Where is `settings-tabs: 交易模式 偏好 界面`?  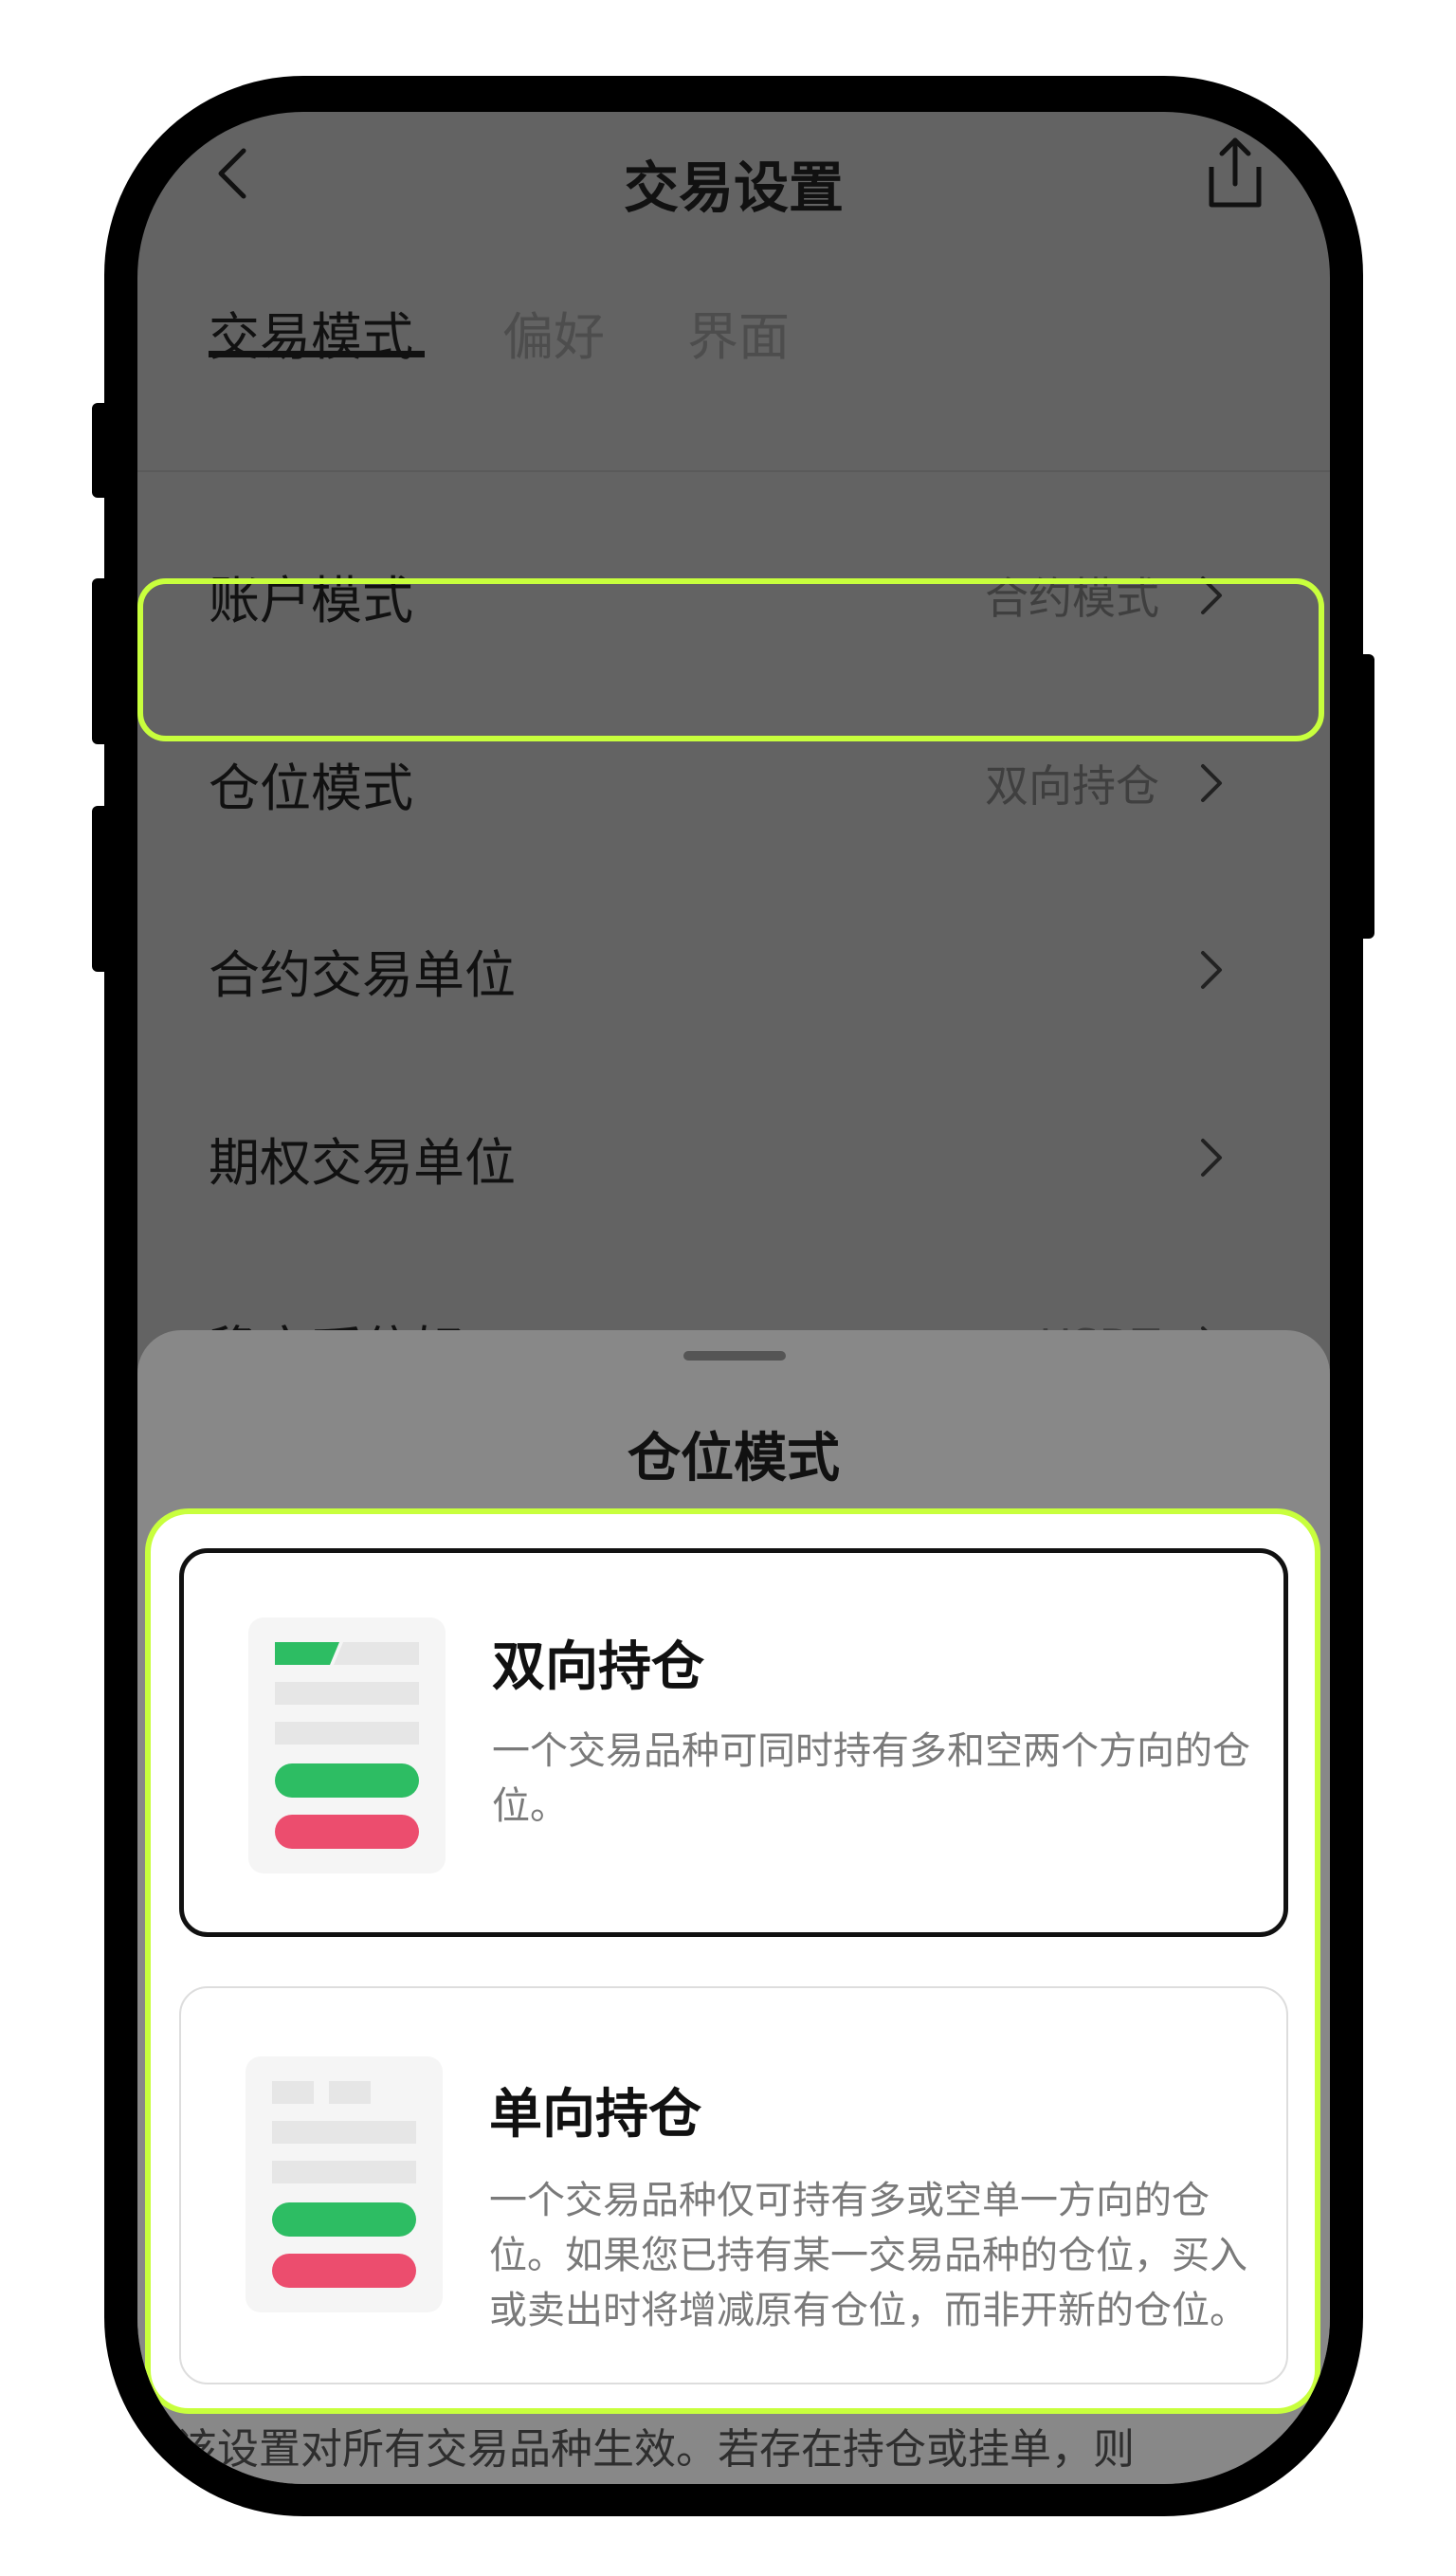
settings-tabs: 交易模式 偏好 界面 is located at coordinates (730, 335).